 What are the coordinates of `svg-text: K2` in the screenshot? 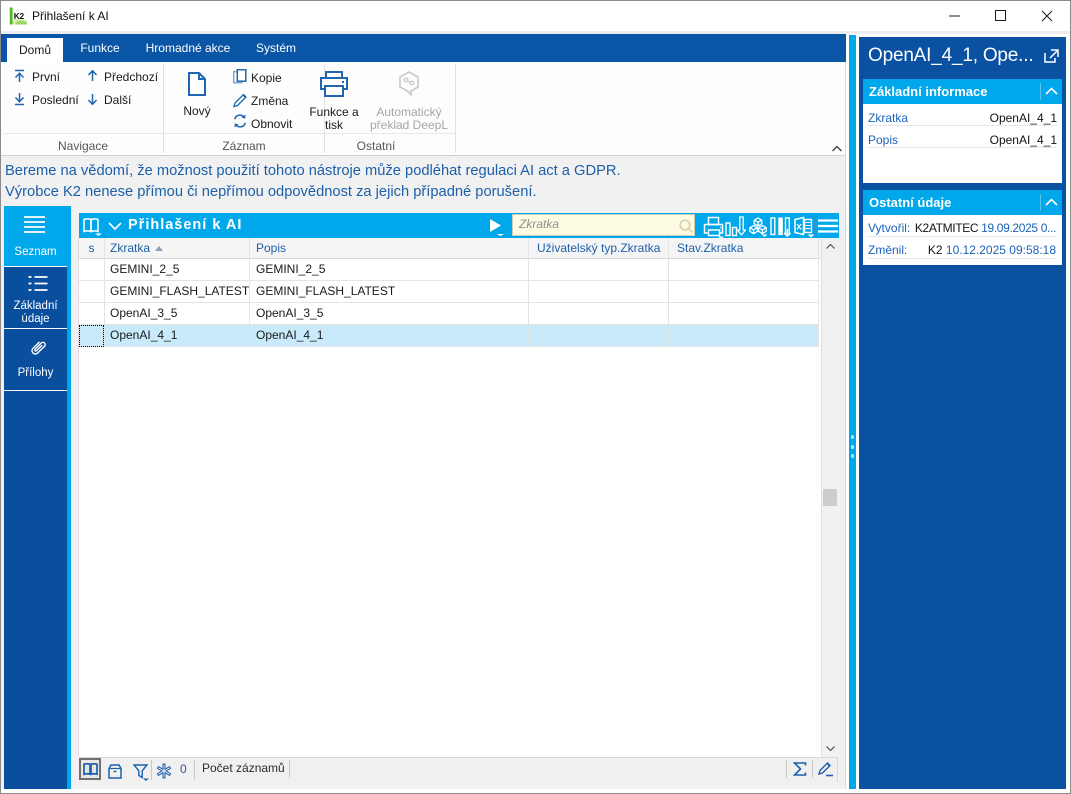 It's located at (19, 16).